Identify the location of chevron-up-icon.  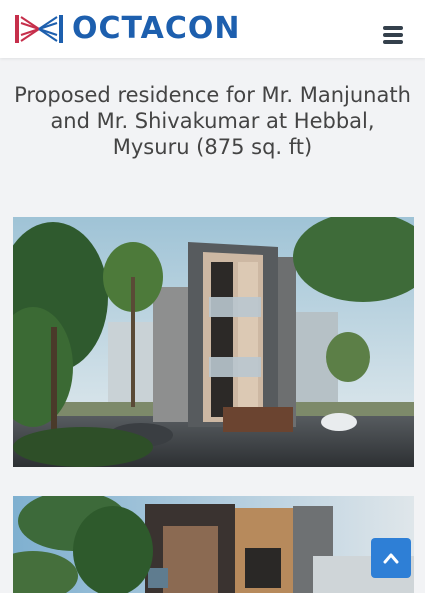
(391, 558).